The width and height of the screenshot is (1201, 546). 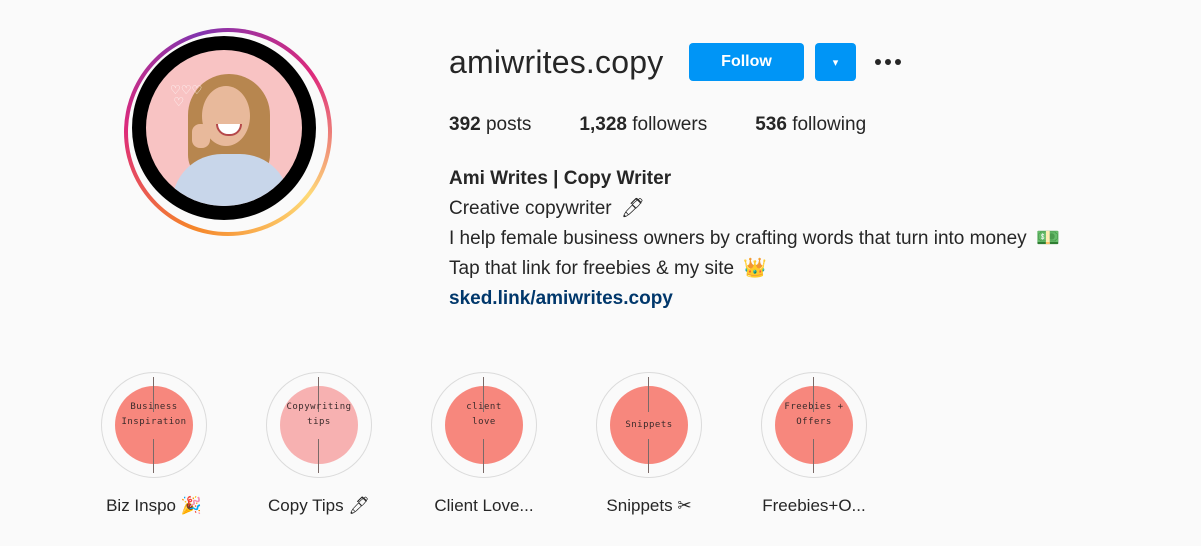 I want to click on highlight-ring: Snippets, so click(x=649, y=425).